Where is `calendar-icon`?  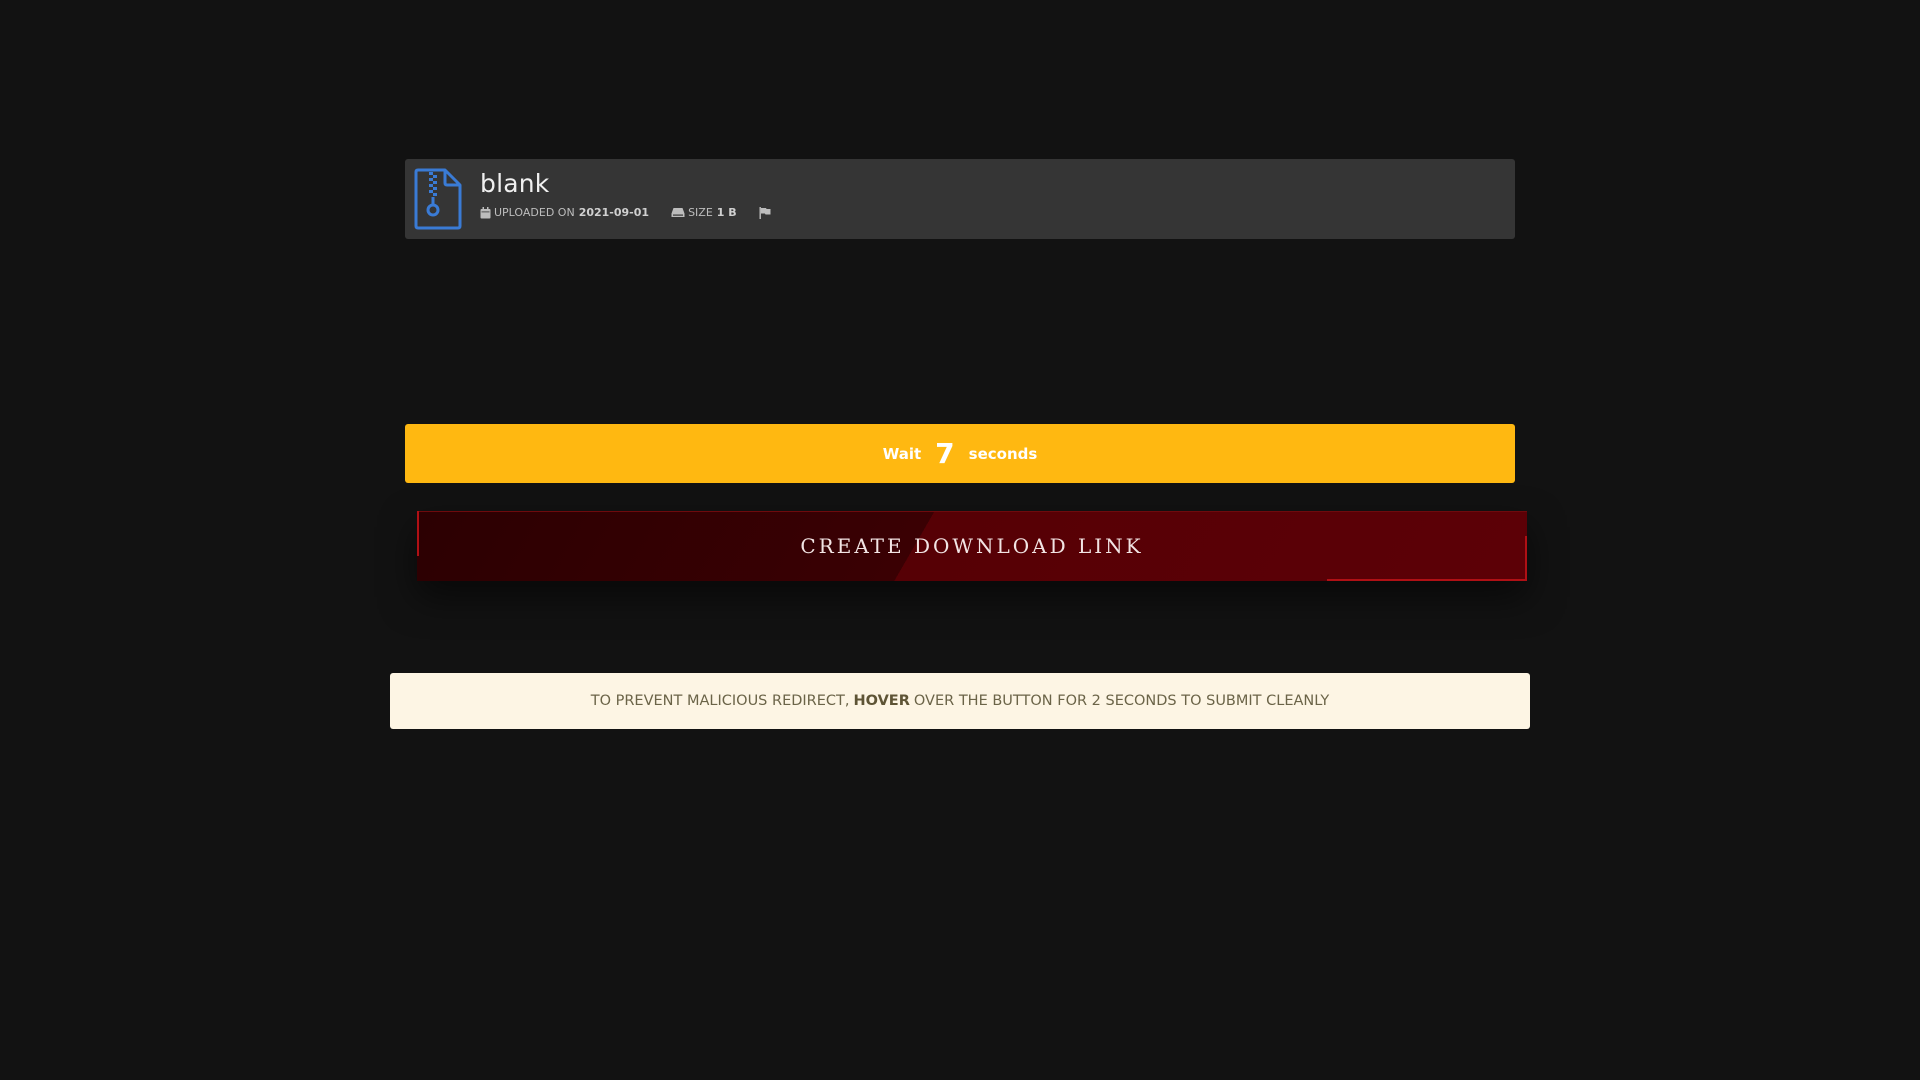
calendar-icon is located at coordinates (485, 212).